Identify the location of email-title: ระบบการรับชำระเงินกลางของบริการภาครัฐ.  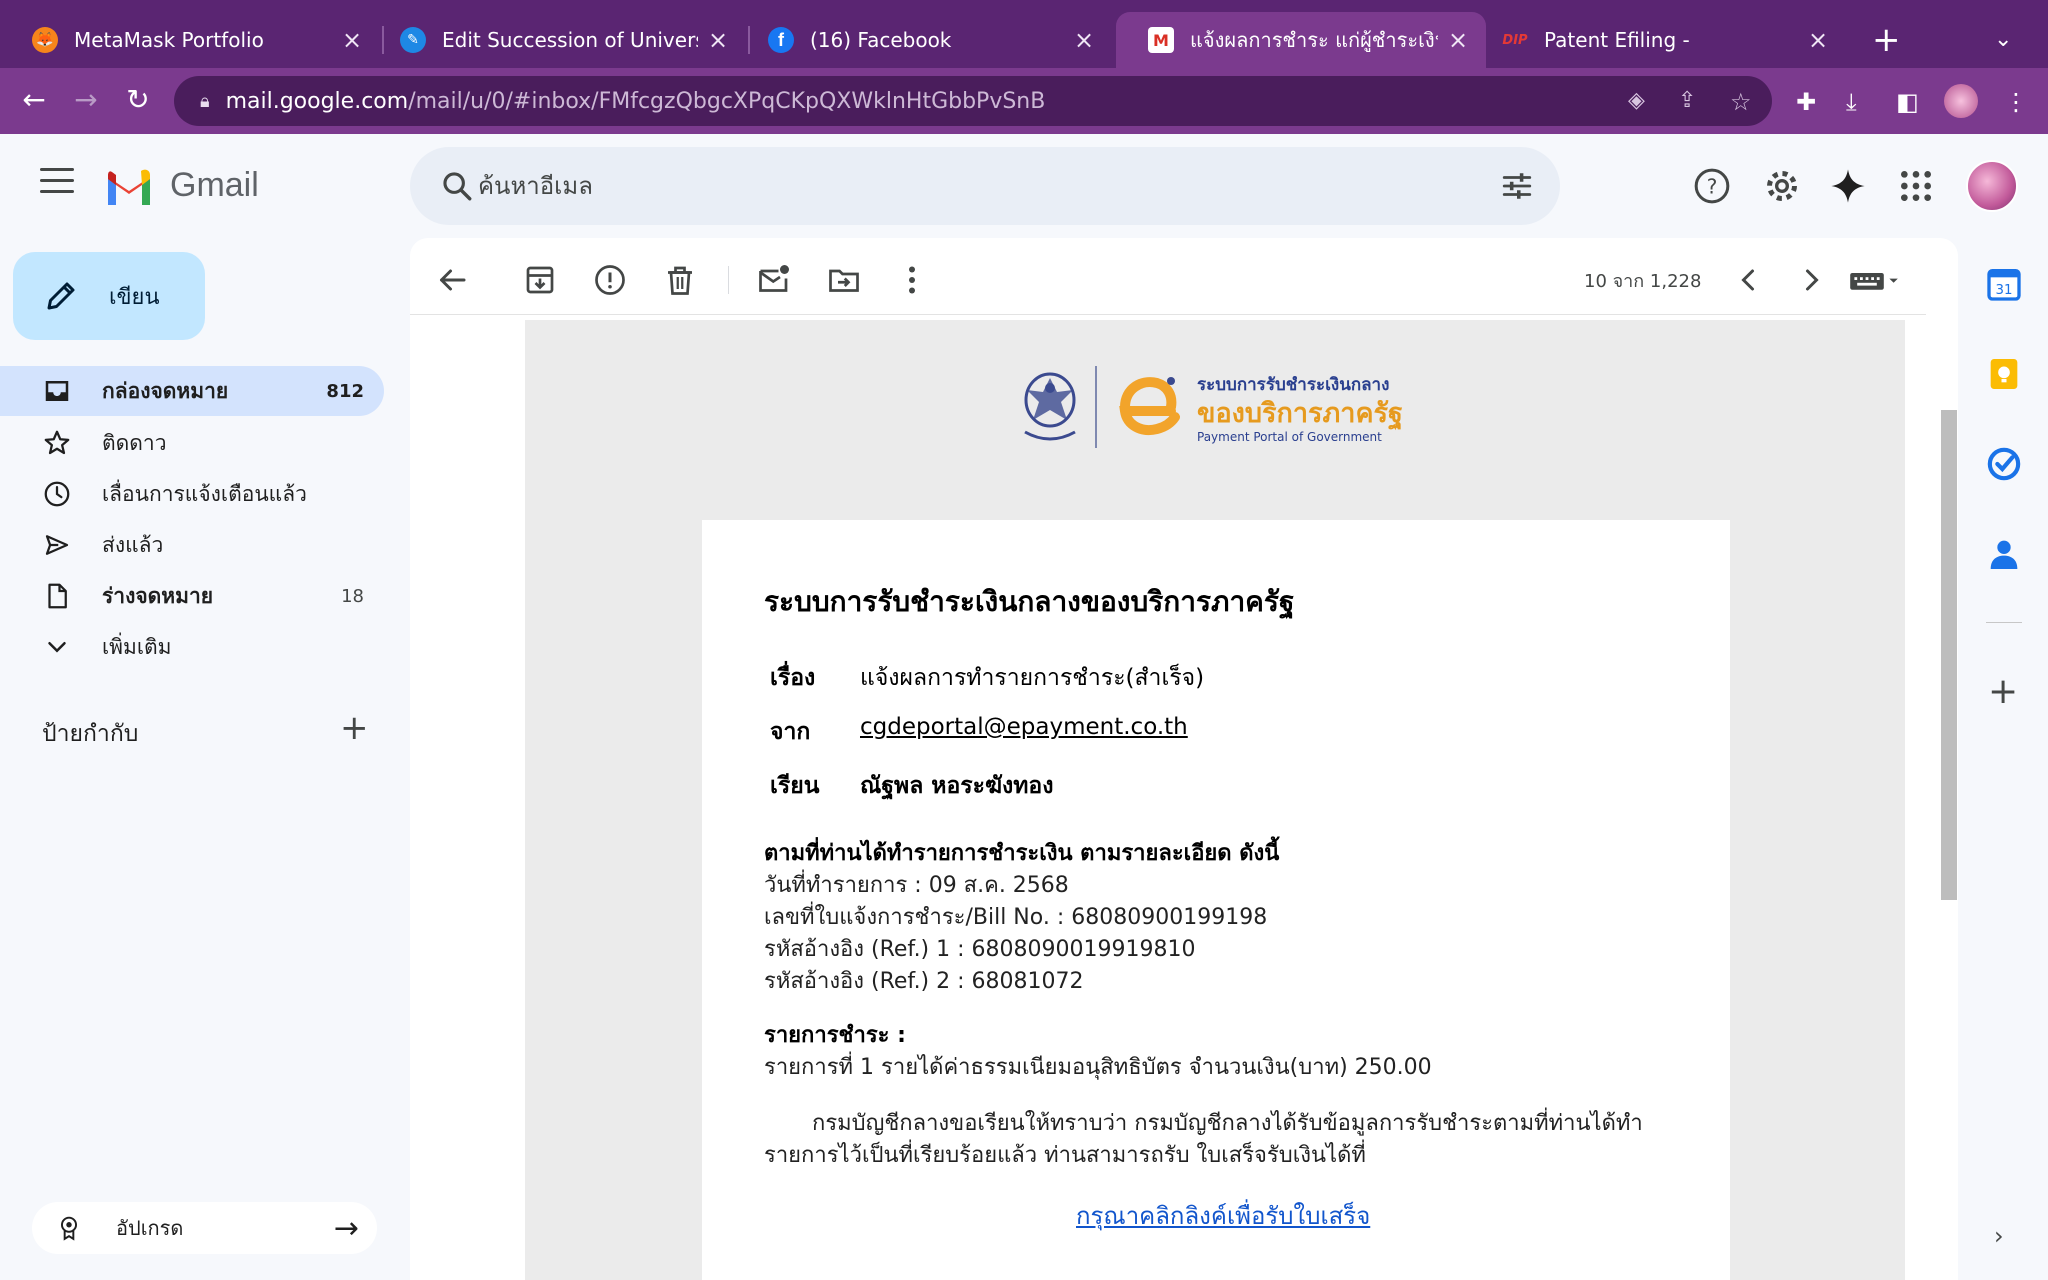
(1029, 601).